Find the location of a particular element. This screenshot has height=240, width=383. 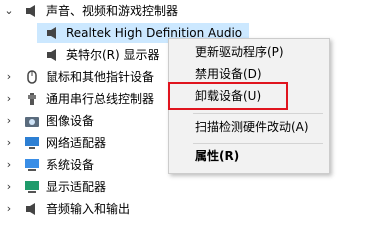

tree-item-usb: › 通用串行总线控制器 is located at coordinates (84, 99).